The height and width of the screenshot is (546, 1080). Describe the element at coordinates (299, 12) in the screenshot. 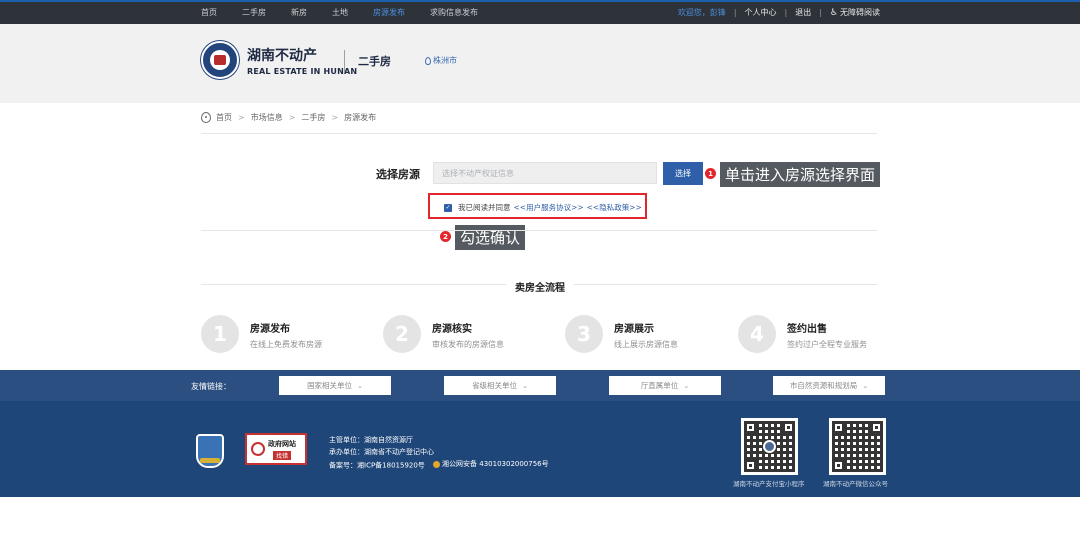

I see `nav-new-house: 新房` at that location.